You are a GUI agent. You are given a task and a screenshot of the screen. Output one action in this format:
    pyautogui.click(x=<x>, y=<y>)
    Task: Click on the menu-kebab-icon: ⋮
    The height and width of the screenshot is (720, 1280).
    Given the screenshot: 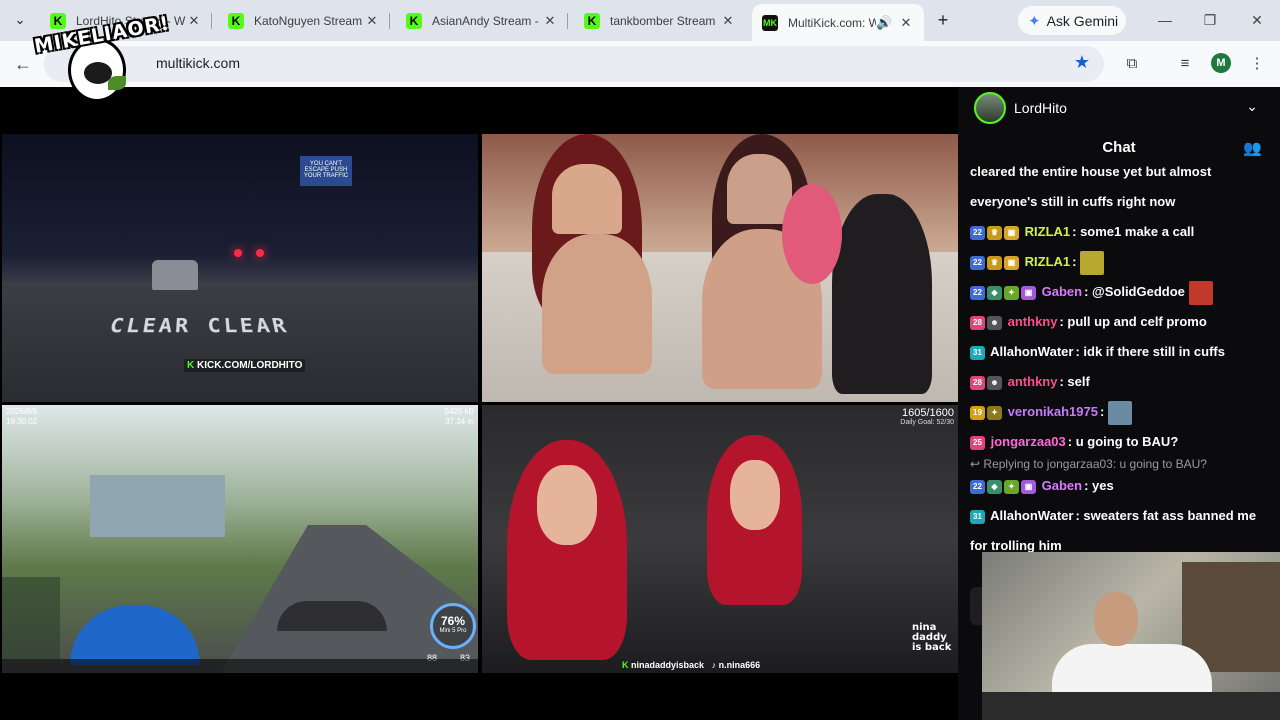 What is the action you would take?
    pyautogui.click(x=1257, y=64)
    